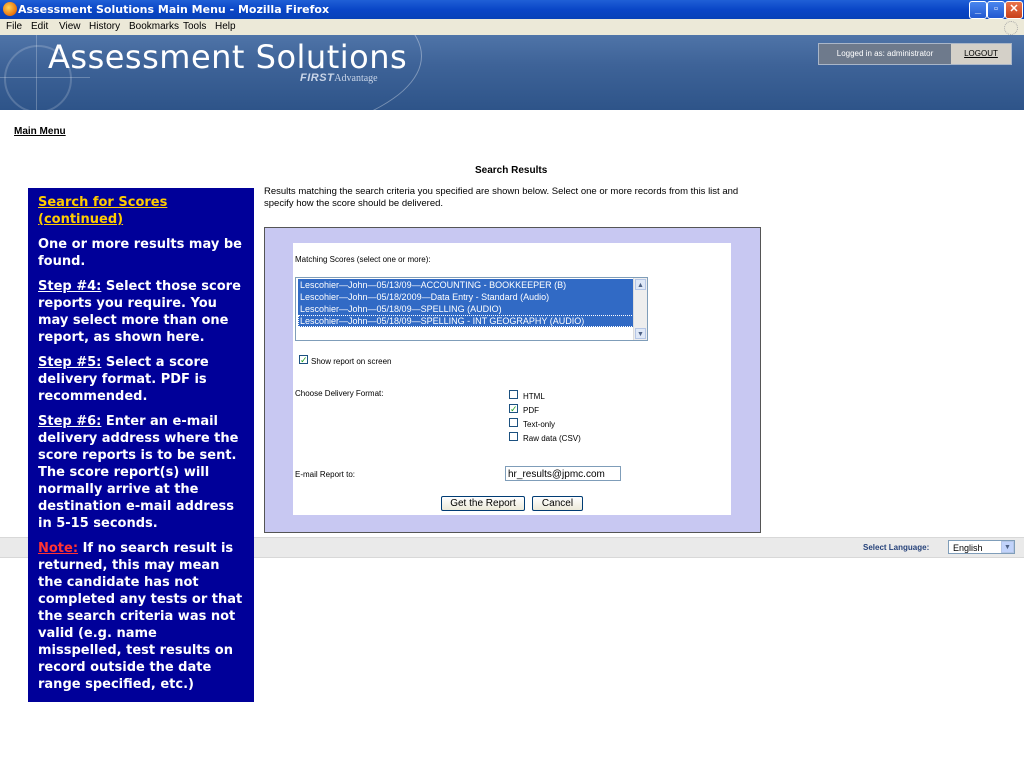 The height and width of the screenshot is (768, 1024). What do you see at coordinates (154, 26) in the screenshot?
I see `menu-bookmarks: Bookmarks` at bounding box center [154, 26].